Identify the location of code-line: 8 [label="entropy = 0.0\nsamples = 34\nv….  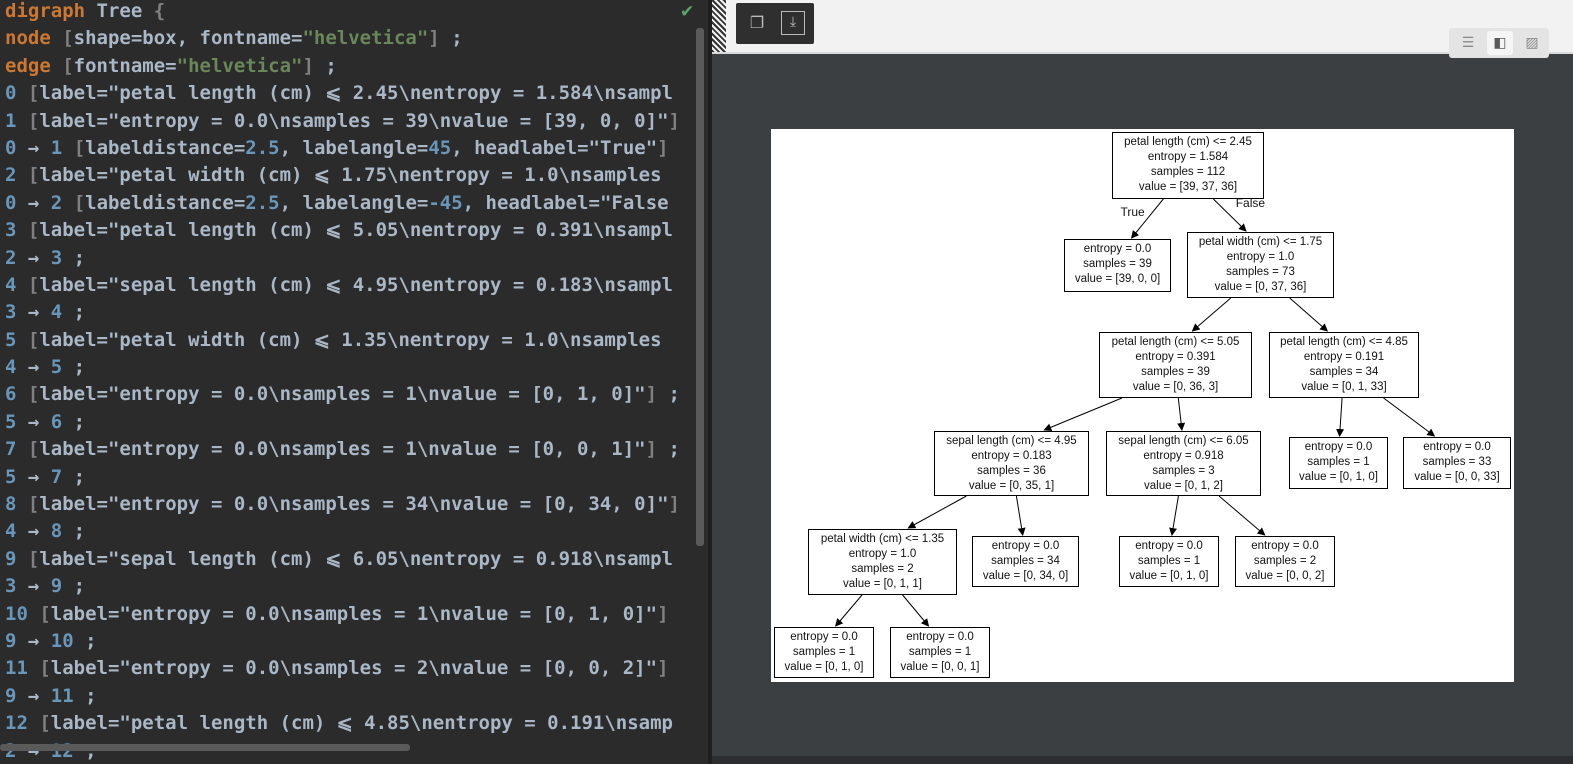
(342, 506).